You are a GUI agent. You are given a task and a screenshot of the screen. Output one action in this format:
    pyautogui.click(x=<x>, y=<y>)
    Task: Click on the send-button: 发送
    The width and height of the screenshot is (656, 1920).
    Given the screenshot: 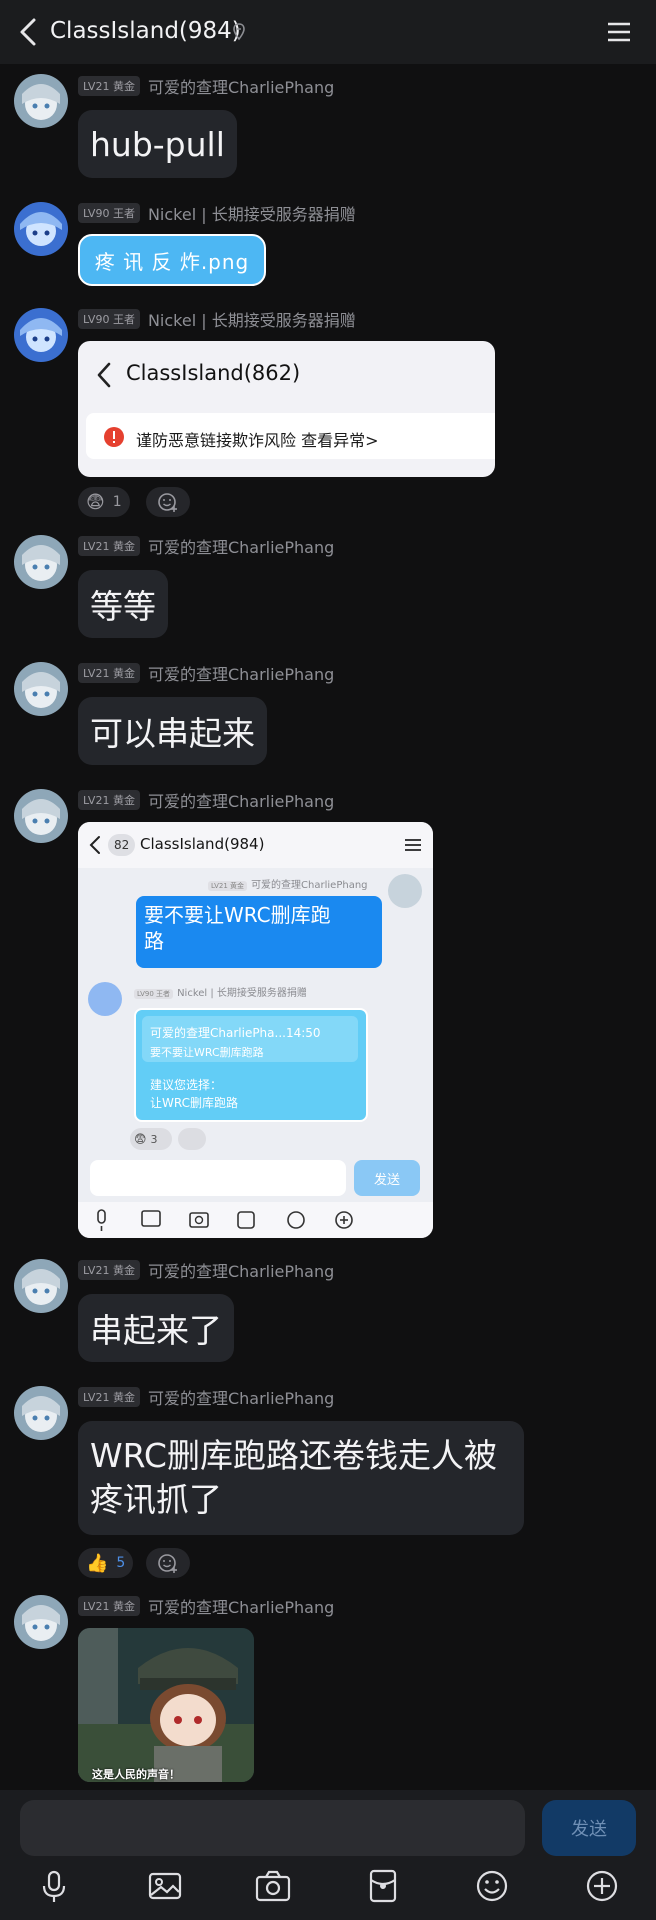 What is the action you would take?
    pyautogui.click(x=589, y=1828)
    